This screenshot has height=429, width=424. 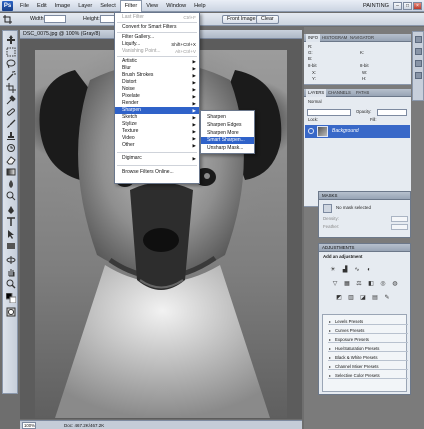 What do you see at coordinates (11, 88) in the screenshot?
I see `crop-icon` at bounding box center [11, 88].